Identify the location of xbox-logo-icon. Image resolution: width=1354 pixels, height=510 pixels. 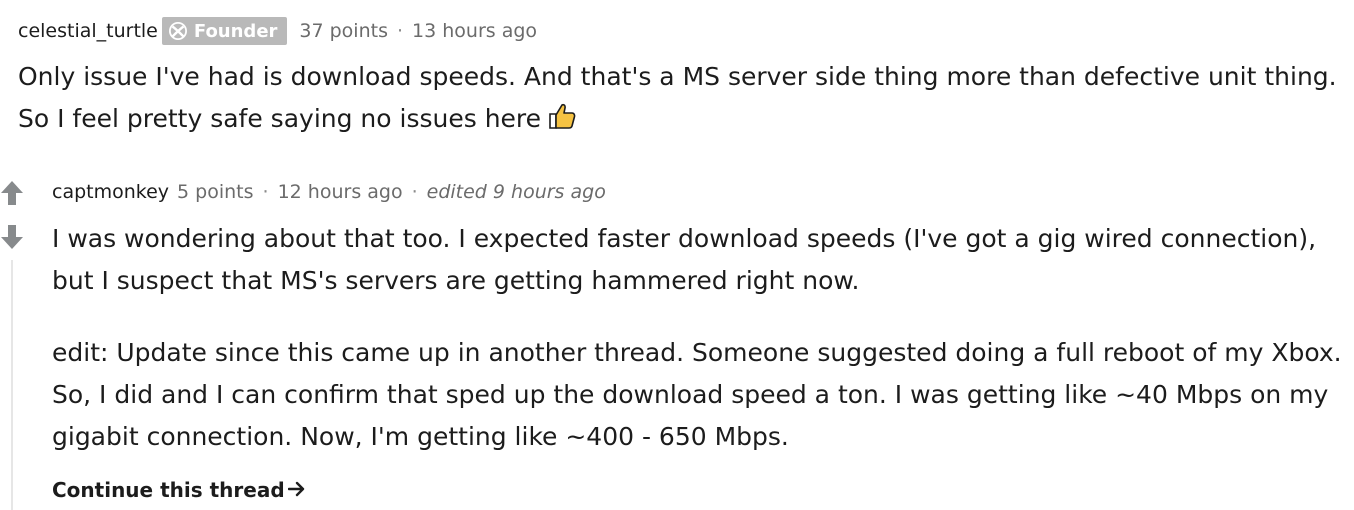
(177, 31).